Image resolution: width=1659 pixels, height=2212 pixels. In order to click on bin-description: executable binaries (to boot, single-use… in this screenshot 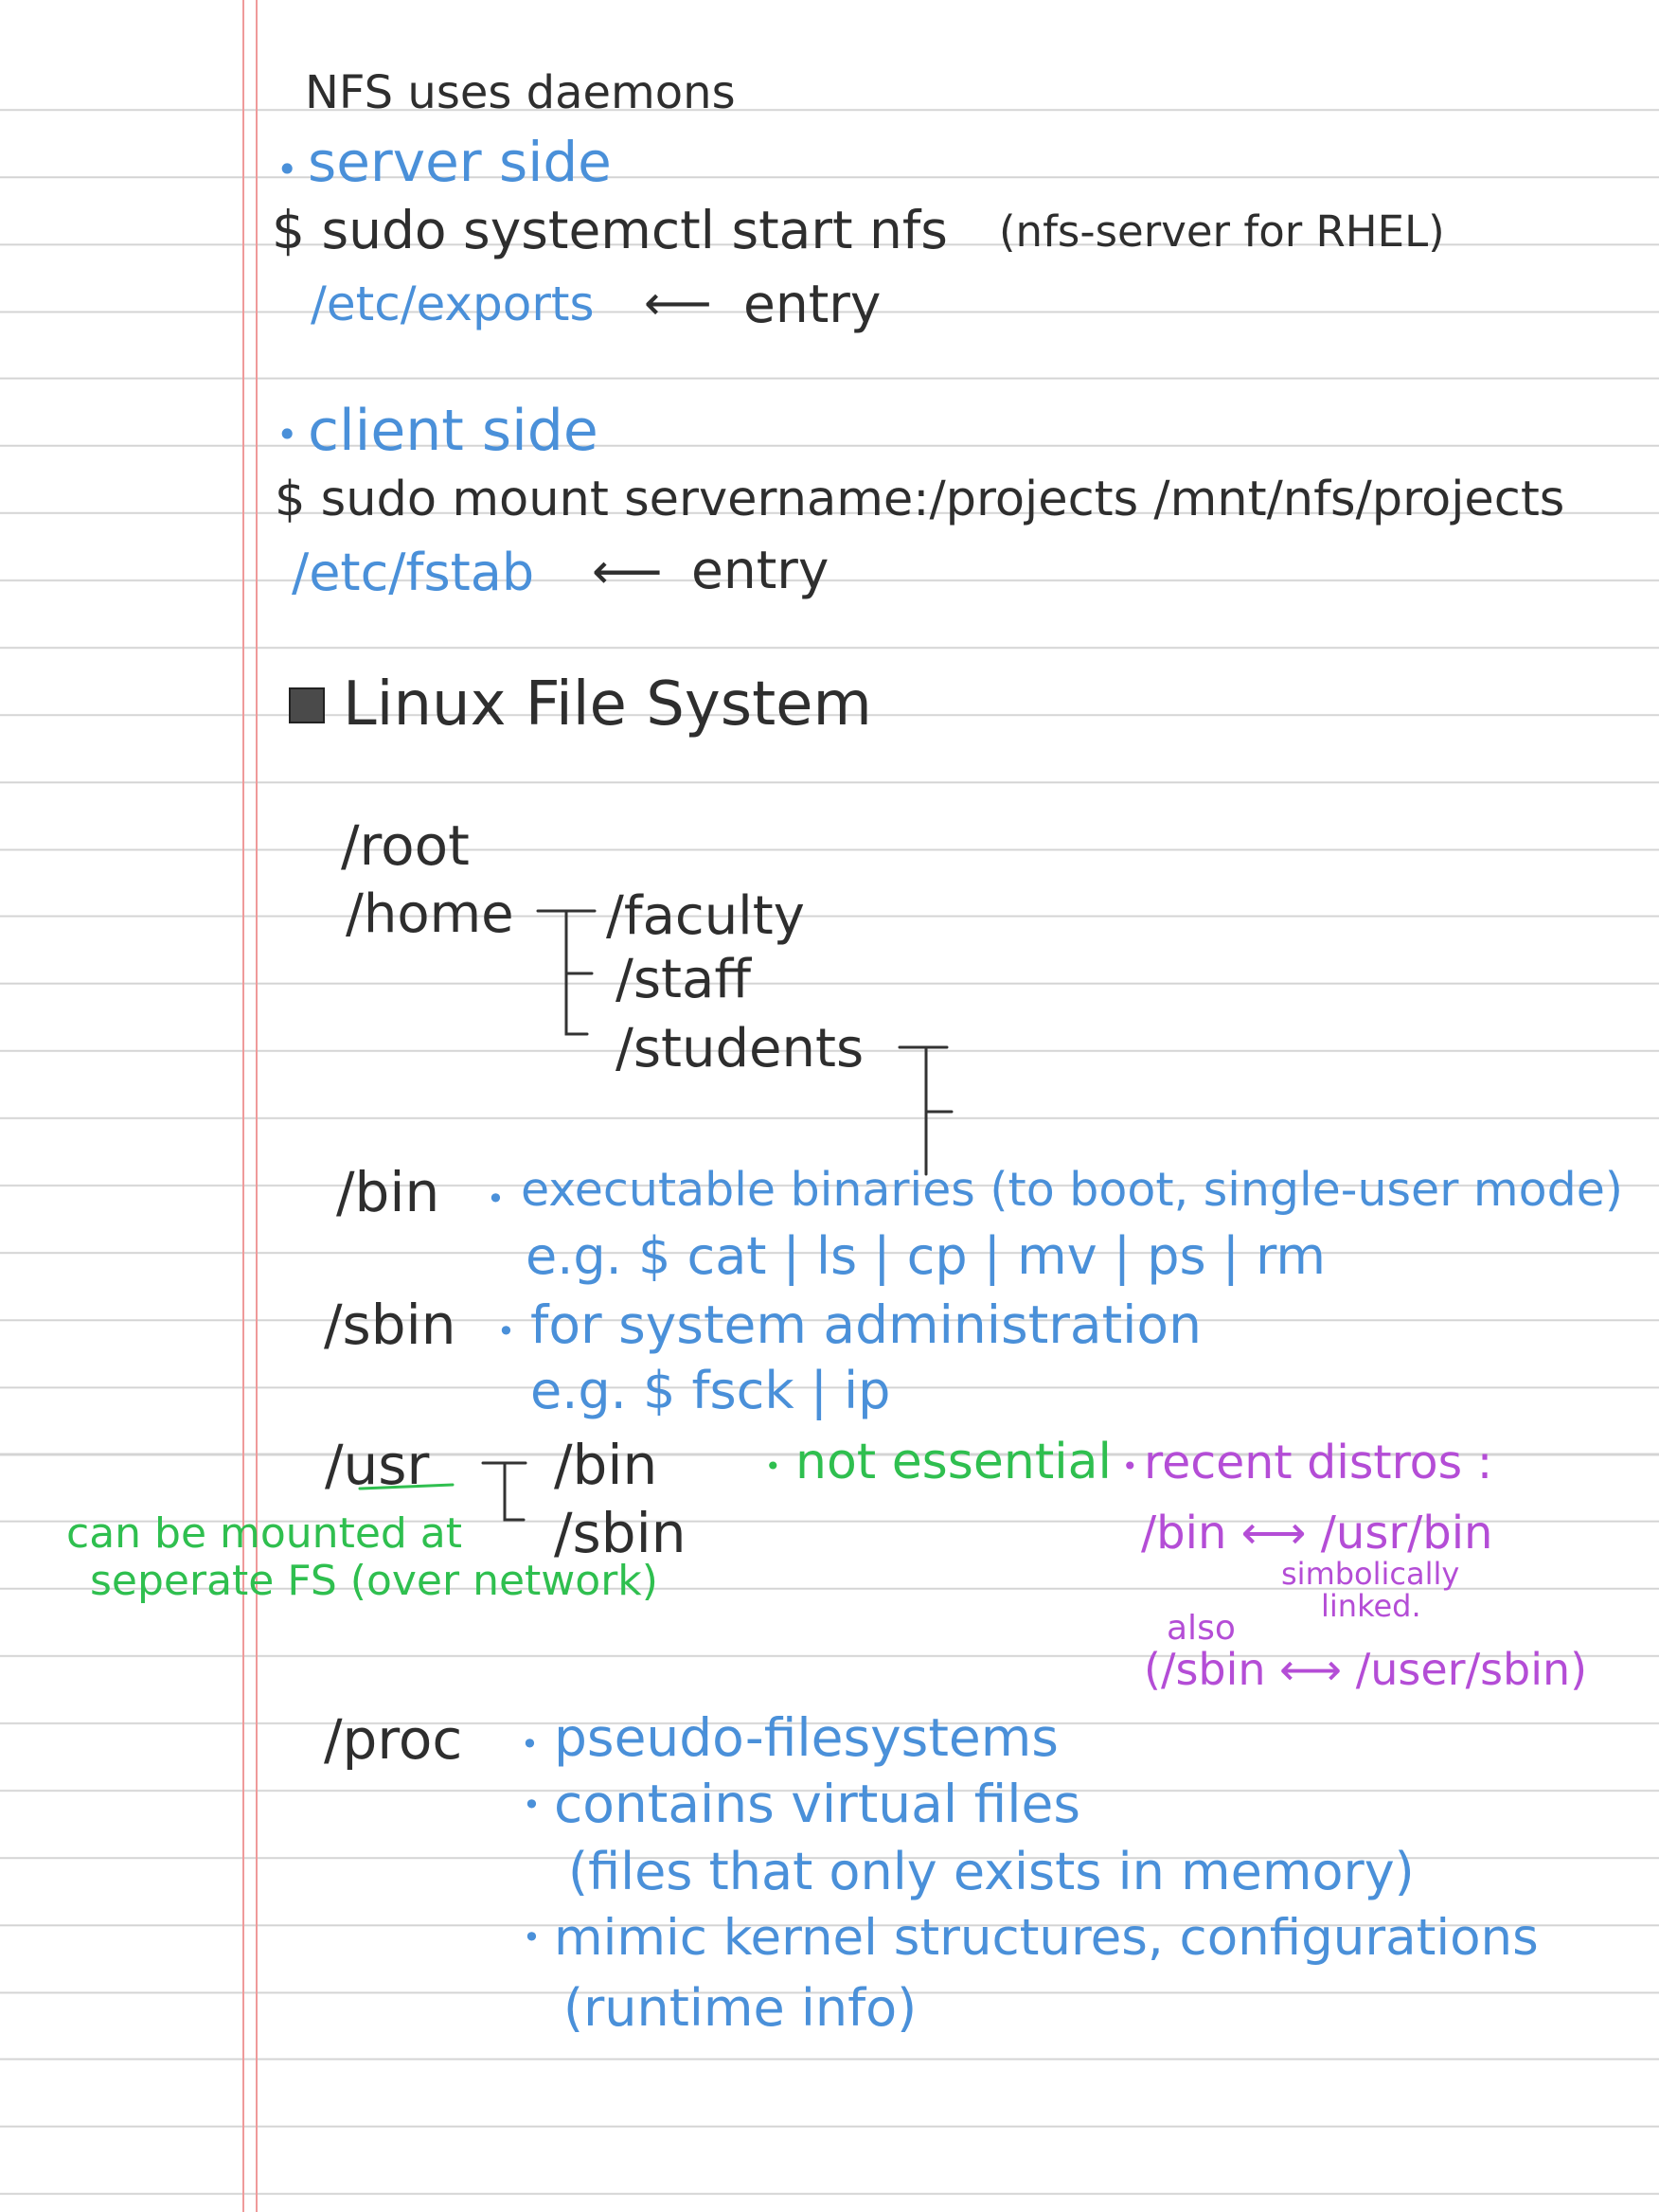, I will do `click(1072, 1190)`.